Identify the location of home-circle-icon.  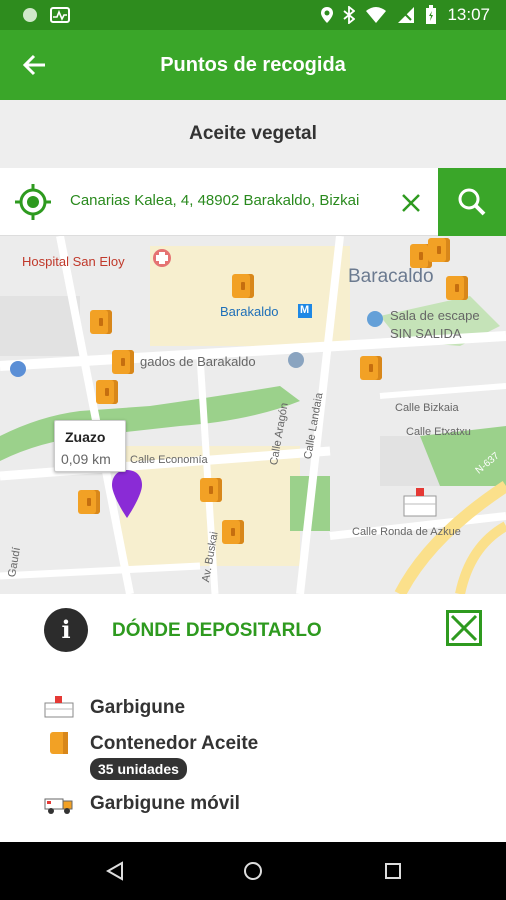
(253, 871).